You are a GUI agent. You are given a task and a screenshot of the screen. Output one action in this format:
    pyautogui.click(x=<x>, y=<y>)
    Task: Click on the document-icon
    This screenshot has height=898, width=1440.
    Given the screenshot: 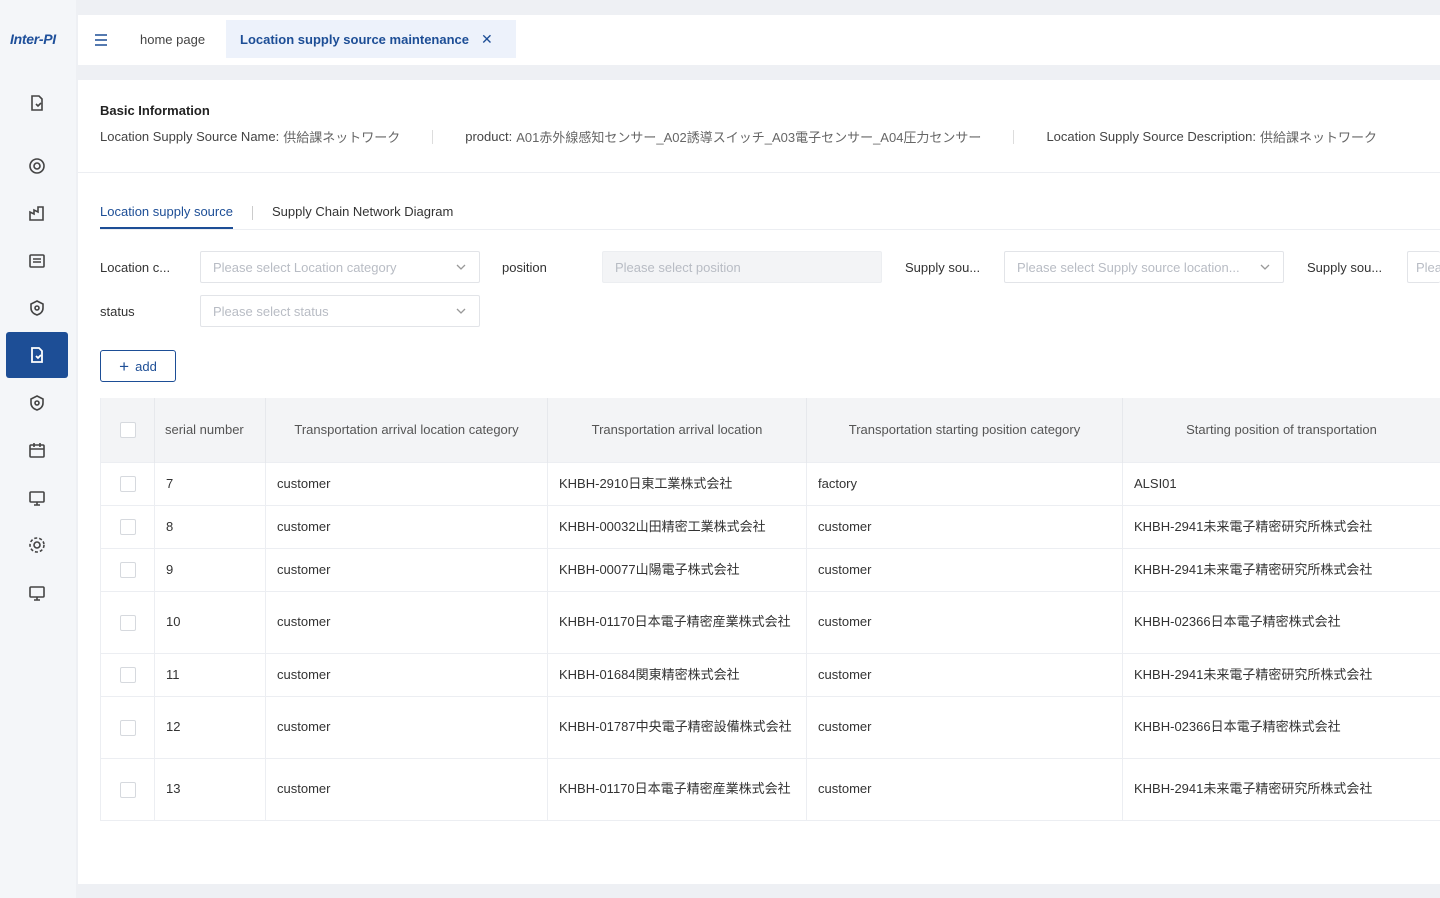 What is the action you would take?
    pyautogui.click(x=37, y=103)
    